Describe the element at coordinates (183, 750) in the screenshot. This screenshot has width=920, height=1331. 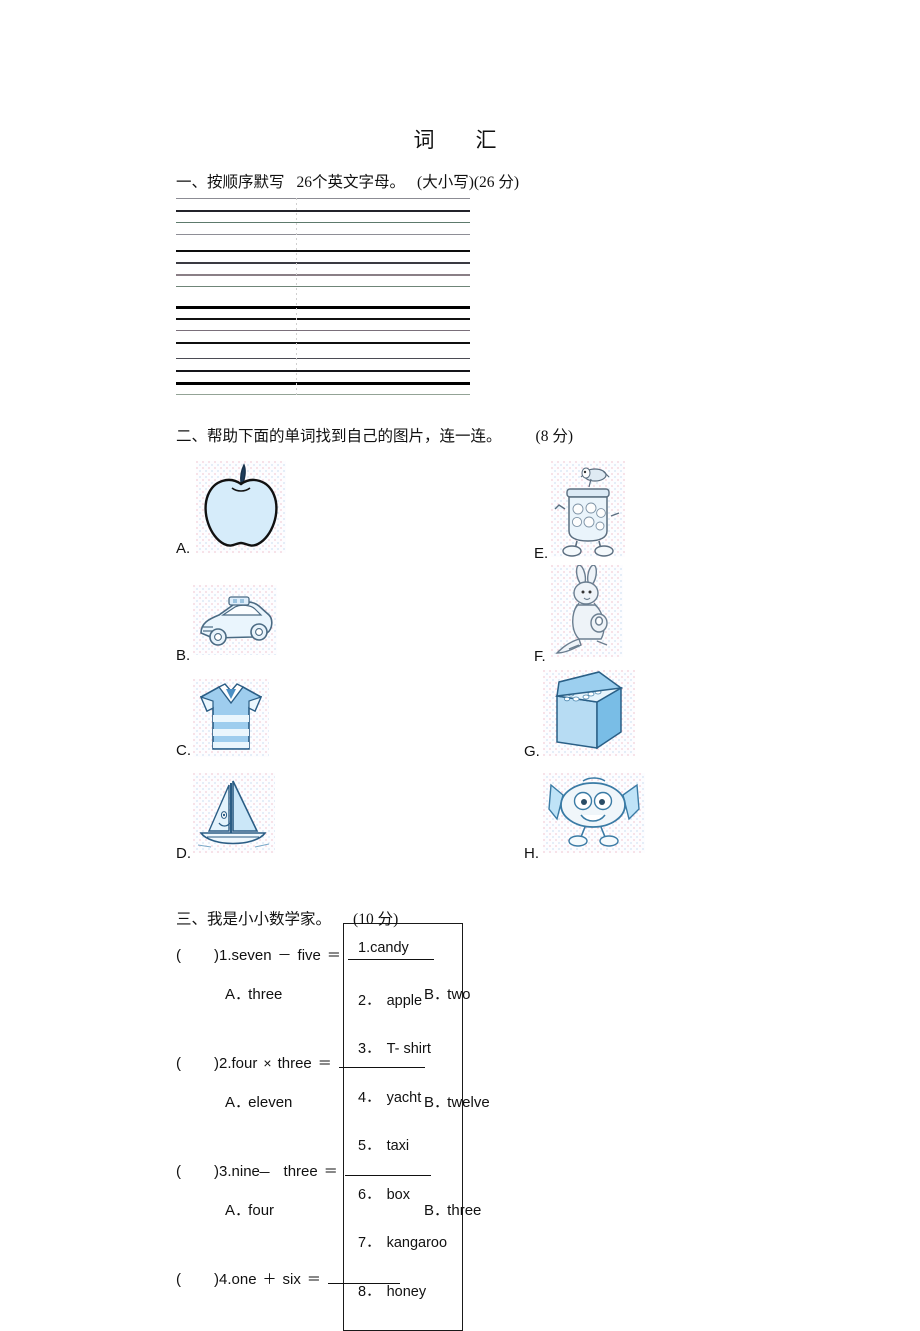
I see `picture-label-c: C.` at that location.